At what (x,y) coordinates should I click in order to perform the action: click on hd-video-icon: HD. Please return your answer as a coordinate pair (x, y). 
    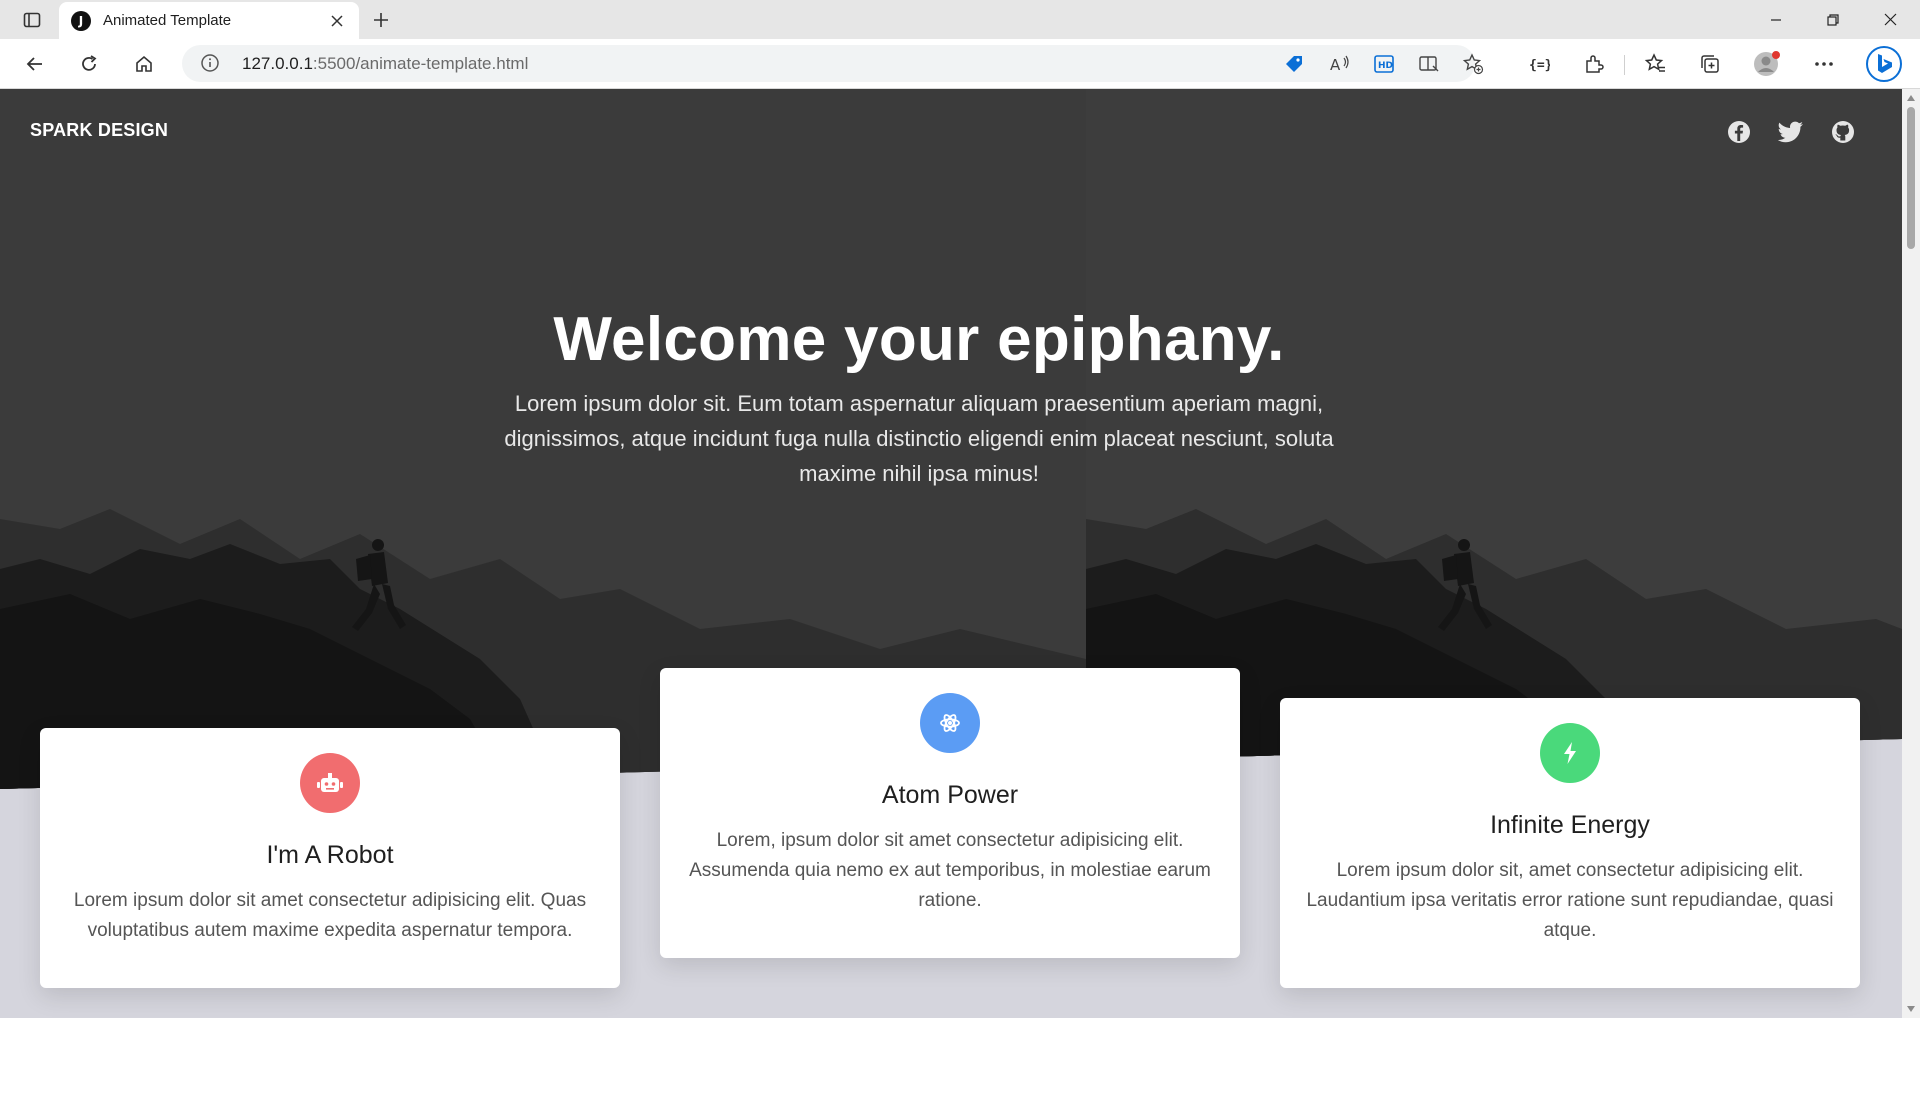
    Looking at the image, I should click on (1384, 64).